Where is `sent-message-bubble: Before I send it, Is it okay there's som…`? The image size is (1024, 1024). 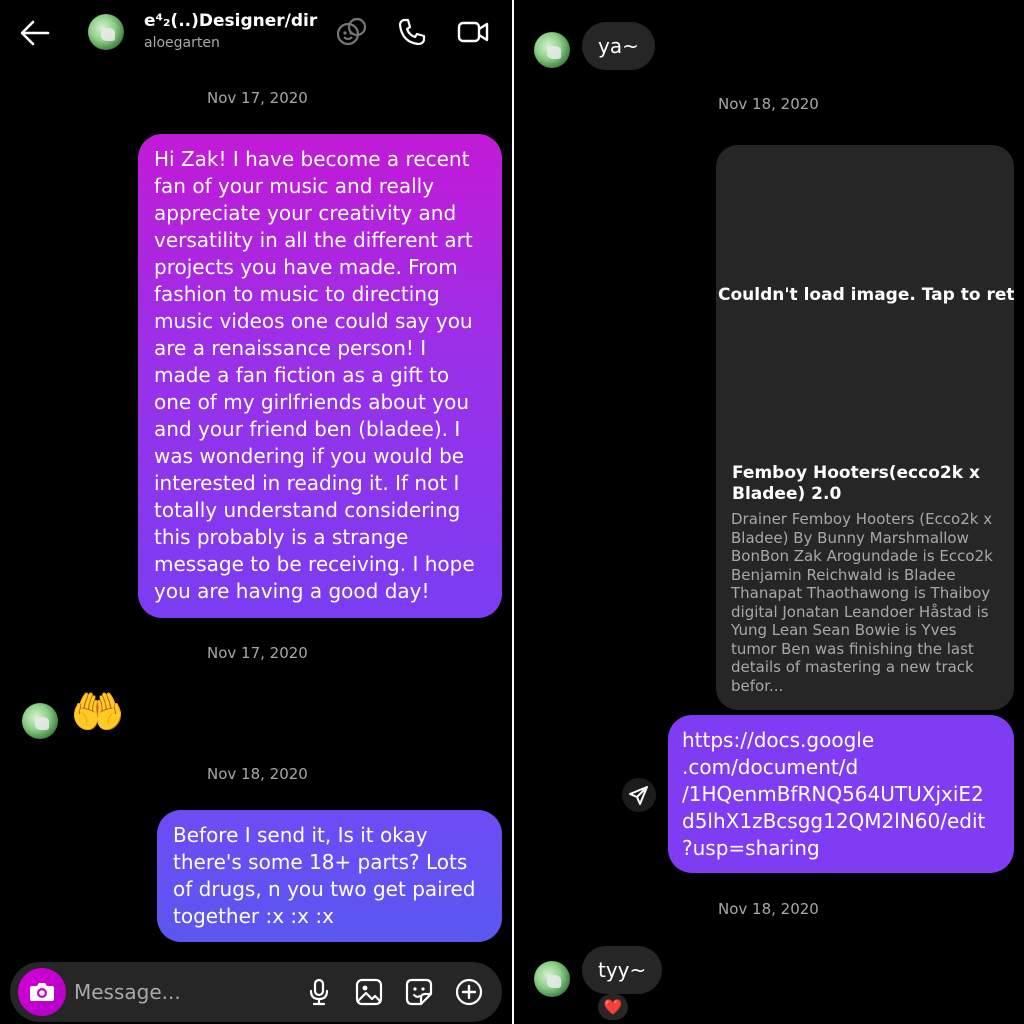
sent-message-bubble: Before I send it, Is it okay there's som… is located at coordinates (329, 876).